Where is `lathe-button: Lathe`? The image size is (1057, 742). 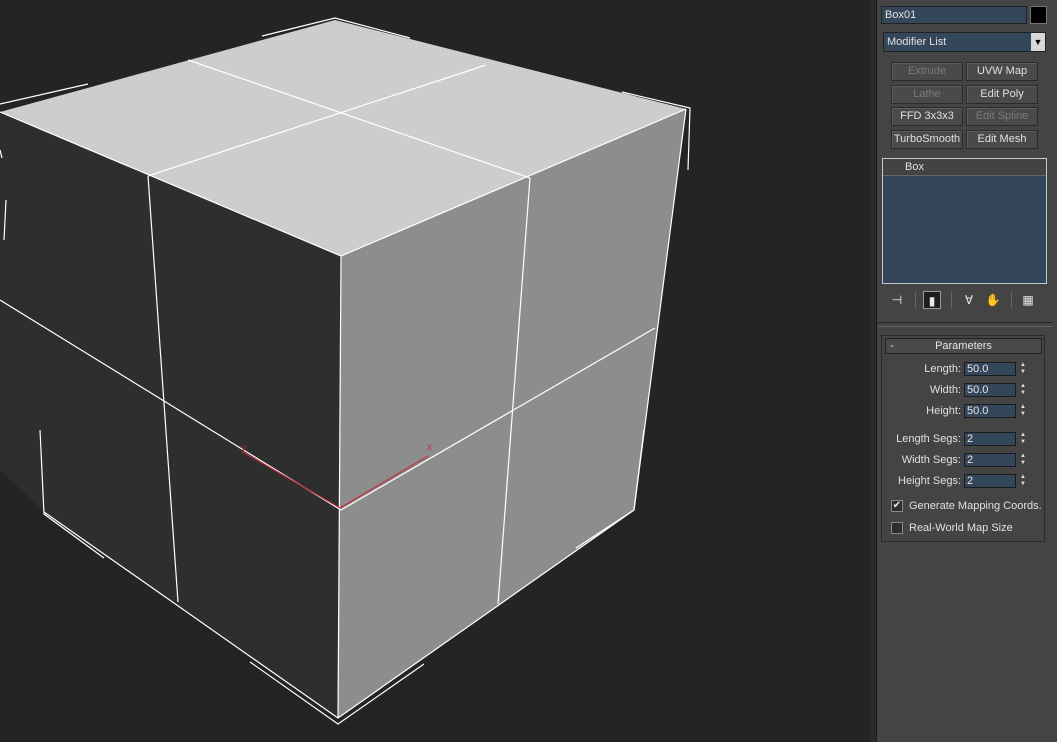 lathe-button: Lathe is located at coordinates (927, 94).